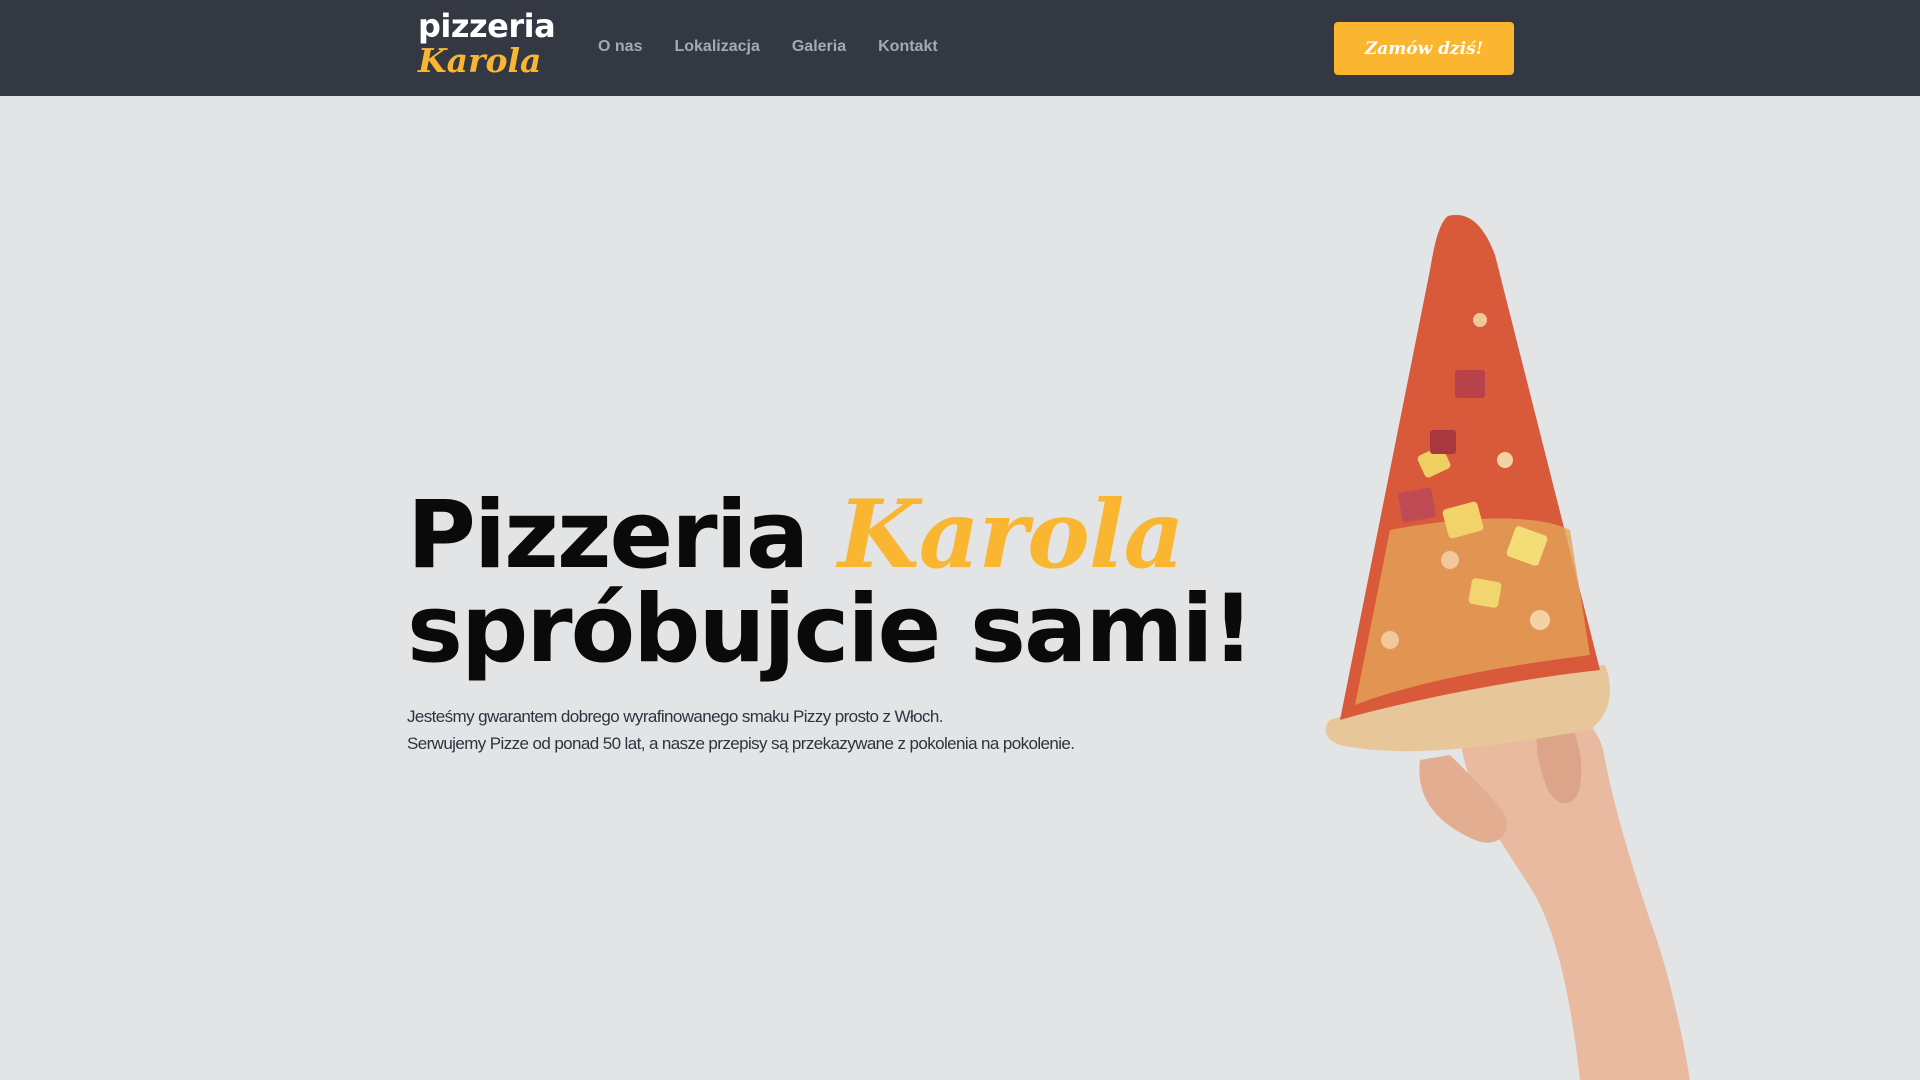 Image resolution: width=1920 pixels, height=1080 pixels. Describe the element at coordinates (908, 47) in the screenshot. I see `nav-link-contact: Kontakt` at that location.